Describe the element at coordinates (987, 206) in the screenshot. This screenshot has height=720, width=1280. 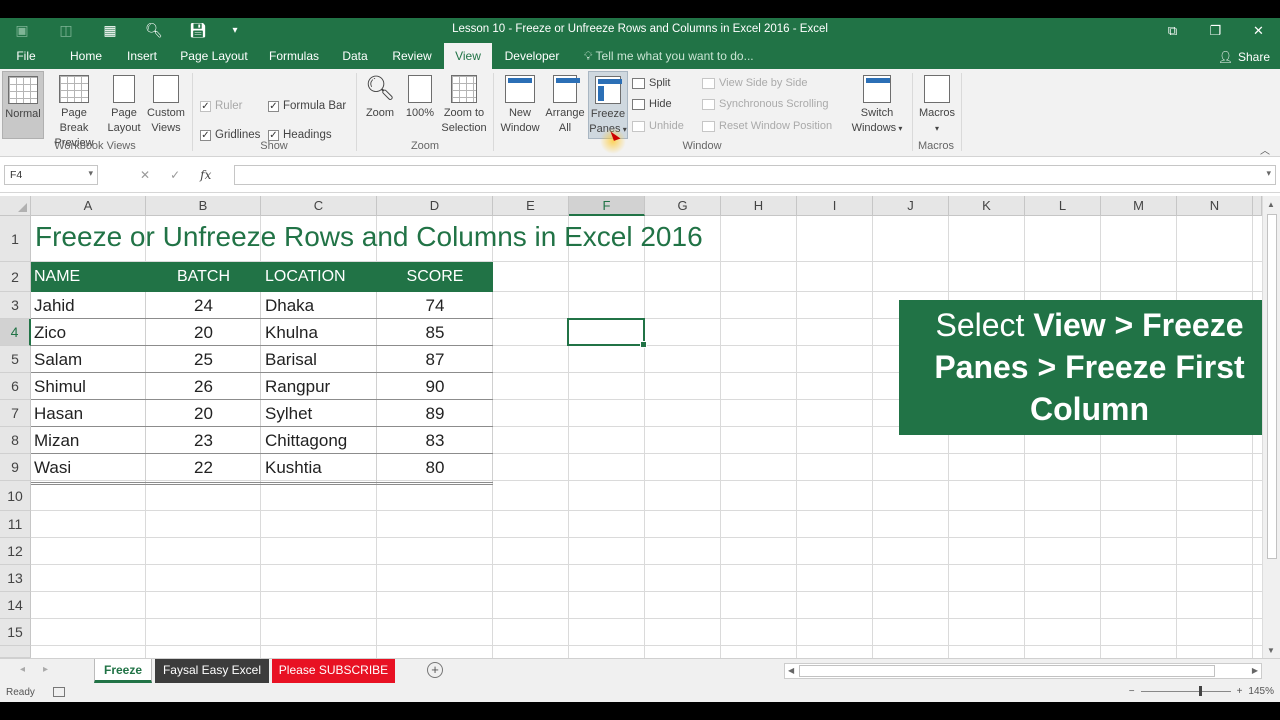
I see `column-header-k: K` at that location.